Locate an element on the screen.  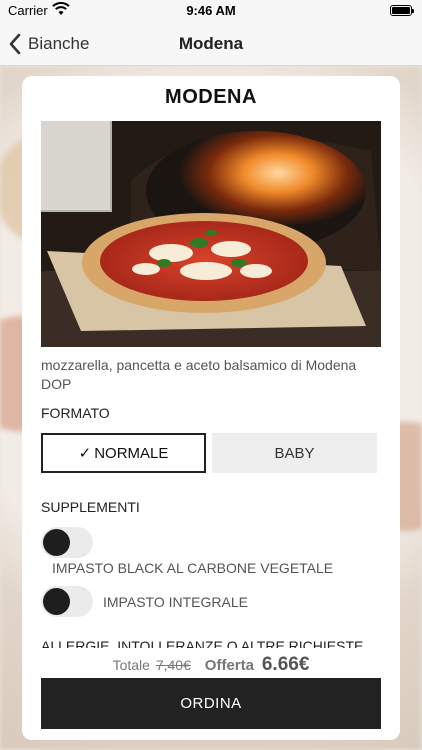
offer-label: Offerta is located at coordinates (229, 665).